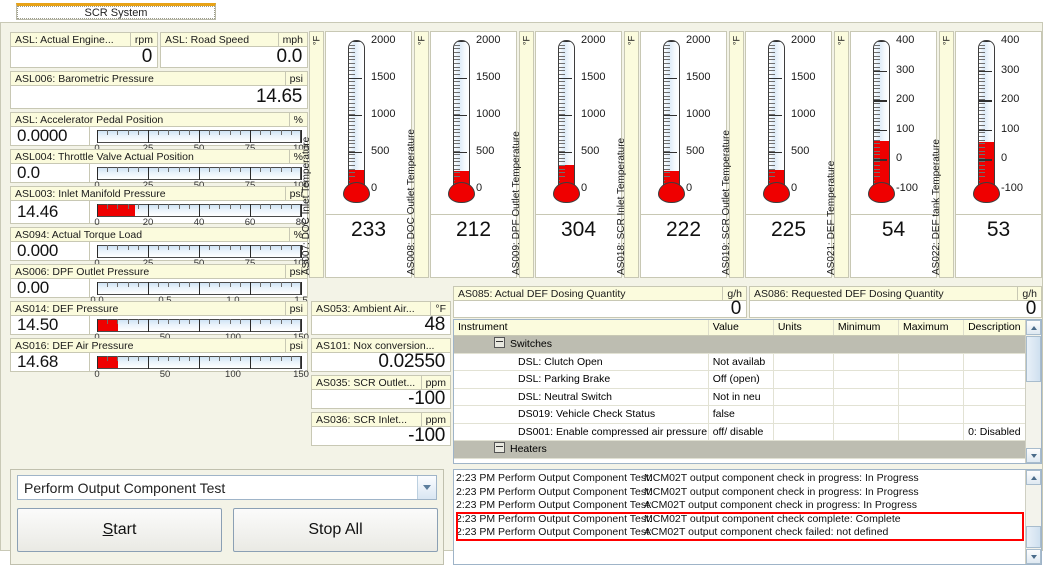  Describe the element at coordinates (295, 308) in the screenshot. I see `instrument-unit: psi` at that location.